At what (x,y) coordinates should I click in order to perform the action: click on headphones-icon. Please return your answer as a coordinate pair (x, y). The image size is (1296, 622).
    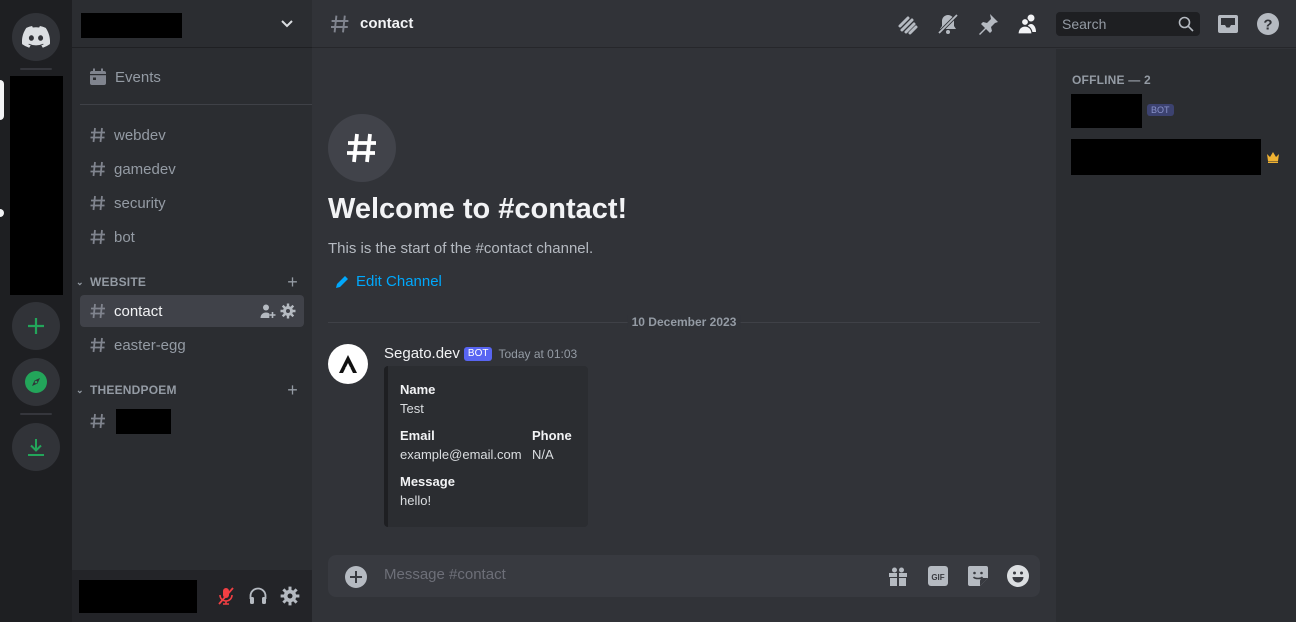
    Looking at the image, I should click on (258, 595).